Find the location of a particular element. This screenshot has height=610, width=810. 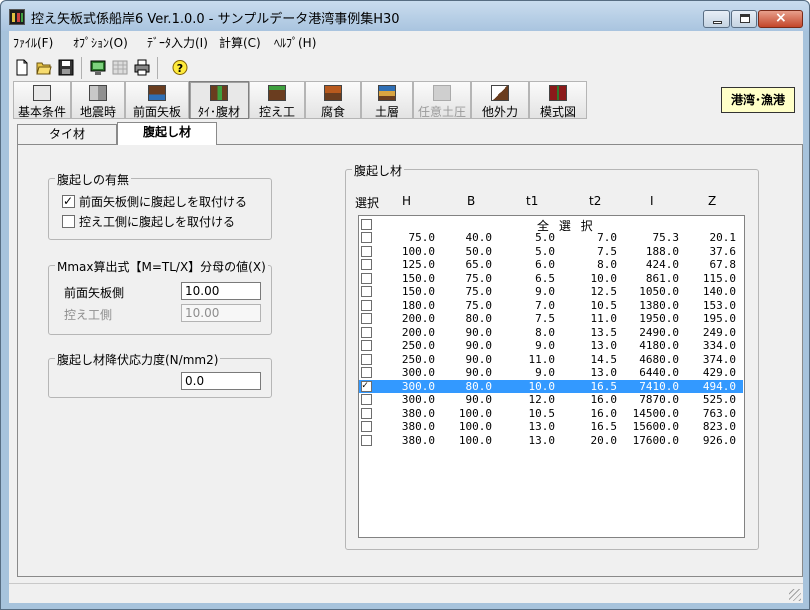

checkmark-icon: ✓ is located at coordinates (365, 385).